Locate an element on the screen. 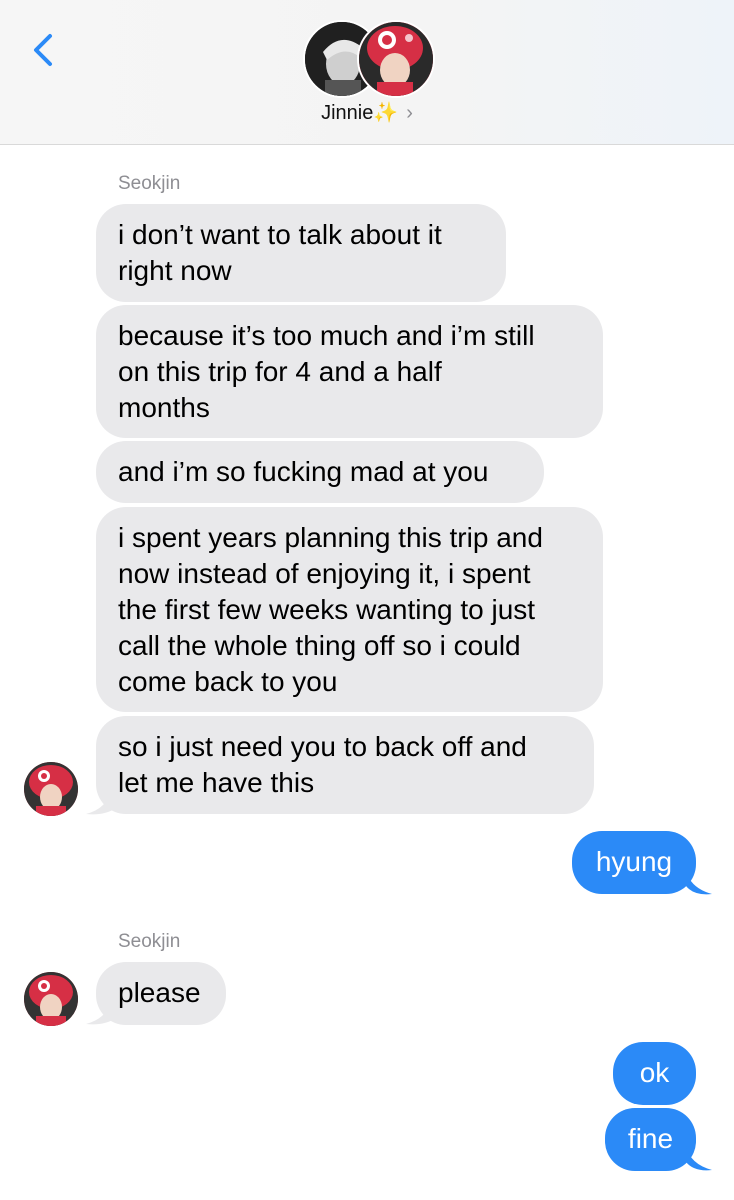 This screenshot has height=1200, width=734. contact-avatar-group is located at coordinates (369, 59).